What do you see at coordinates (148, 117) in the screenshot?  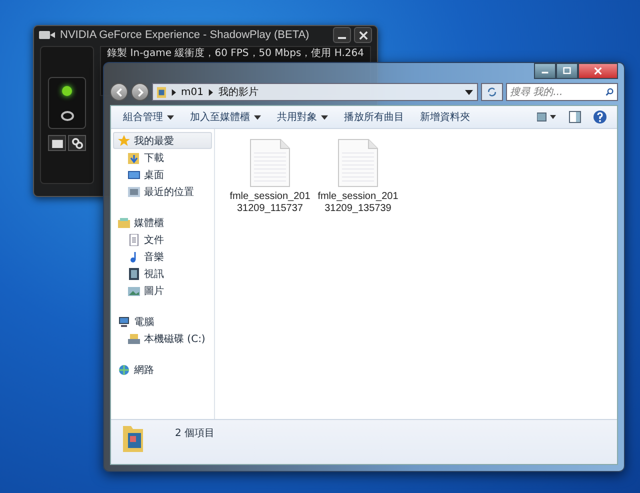 I see `toolbar-button: 組合管理` at bounding box center [148, 117].